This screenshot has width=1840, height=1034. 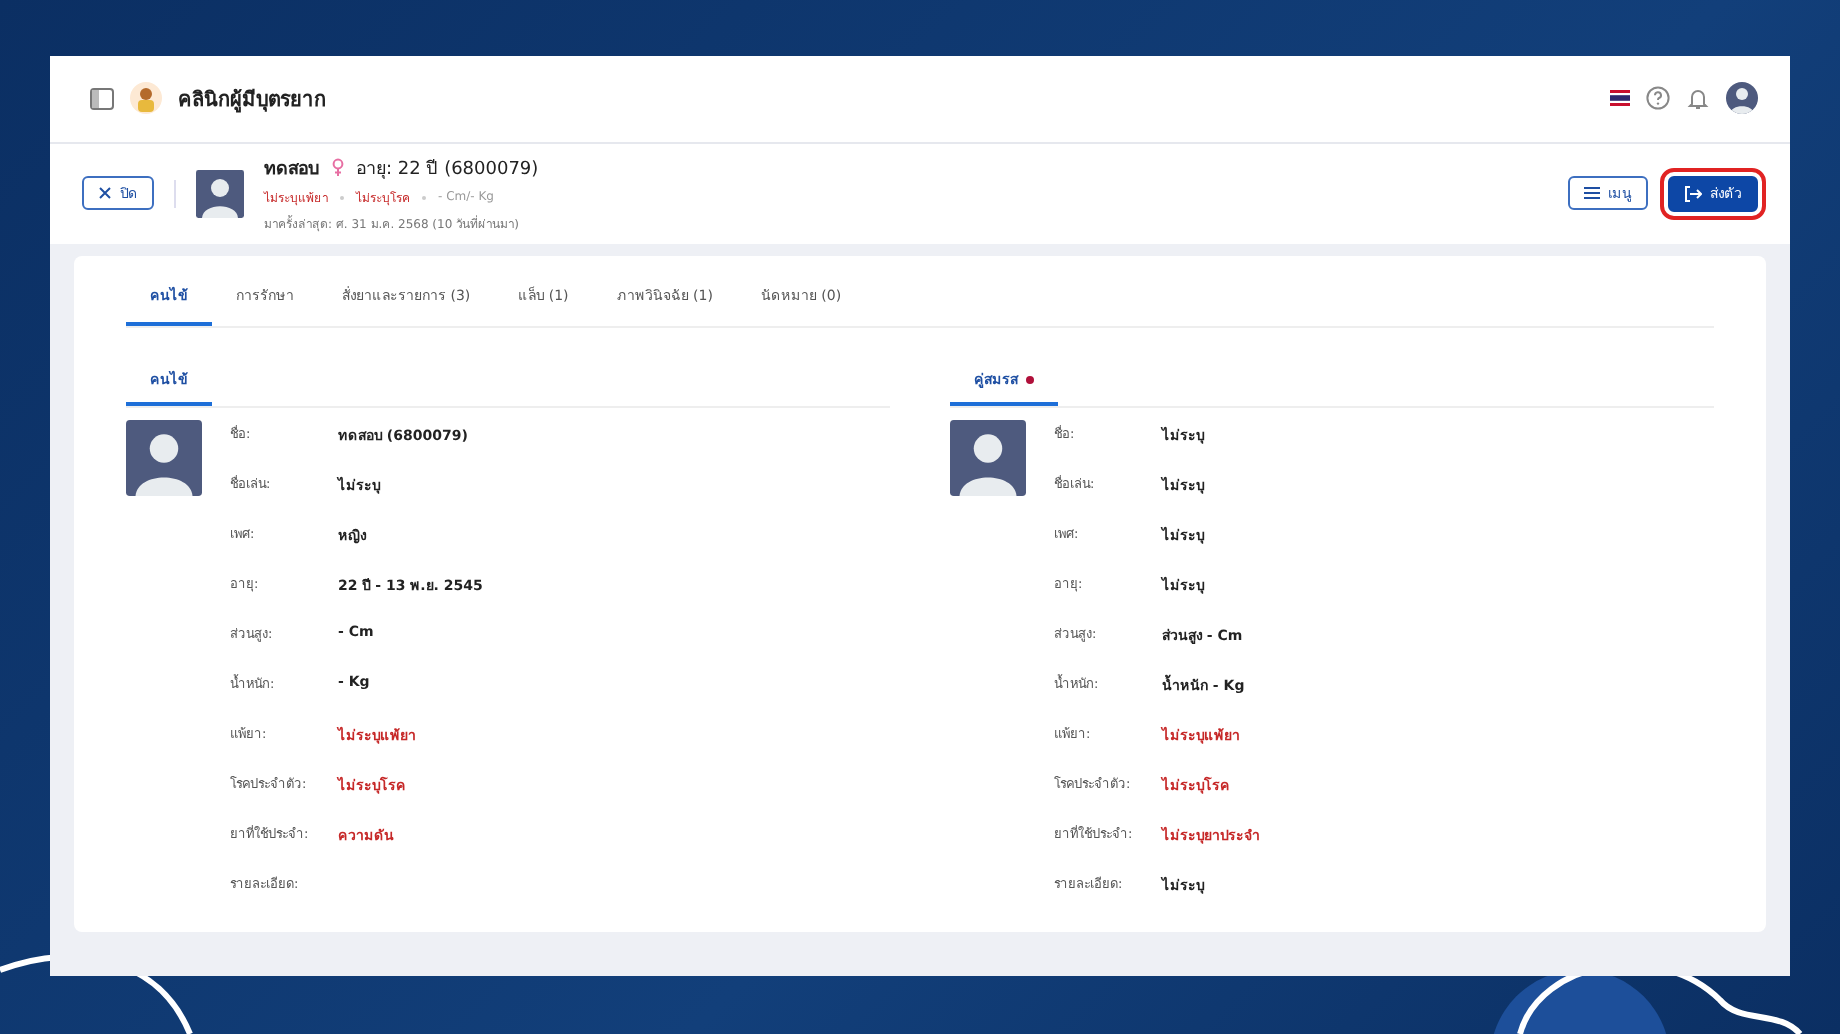 I want to click on menu-icon, so click(x=1592, y=193).